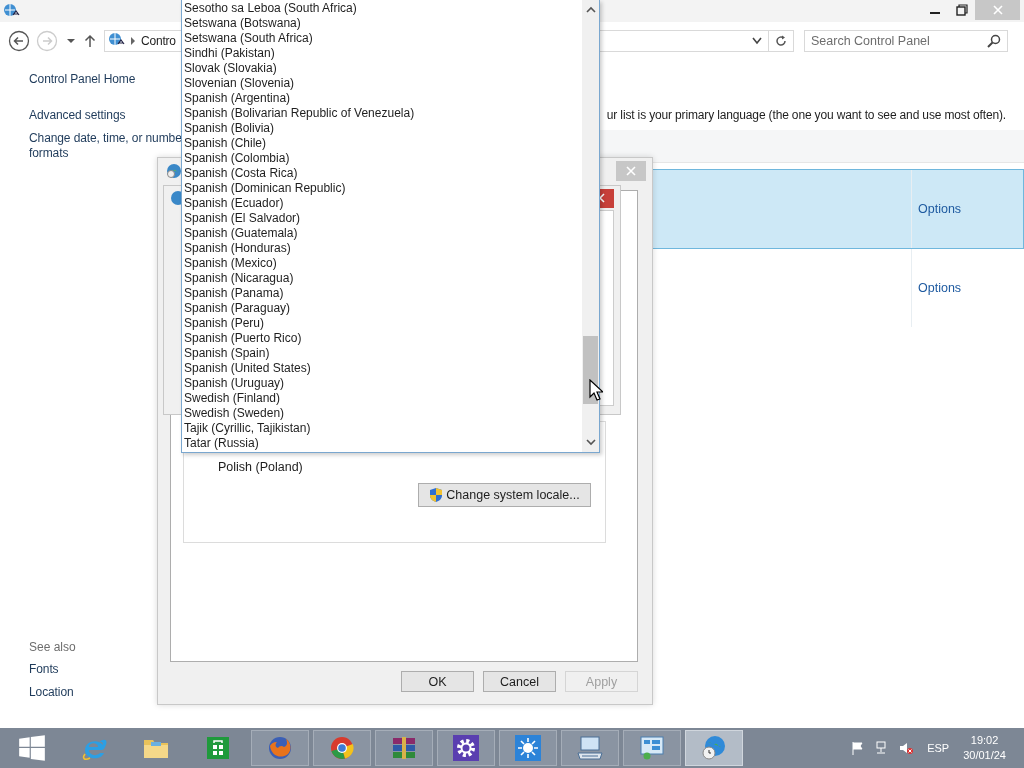  Describe the element at coordinates (53, 647) in the screenshot. I see `see-also-heading: See also` at that location.